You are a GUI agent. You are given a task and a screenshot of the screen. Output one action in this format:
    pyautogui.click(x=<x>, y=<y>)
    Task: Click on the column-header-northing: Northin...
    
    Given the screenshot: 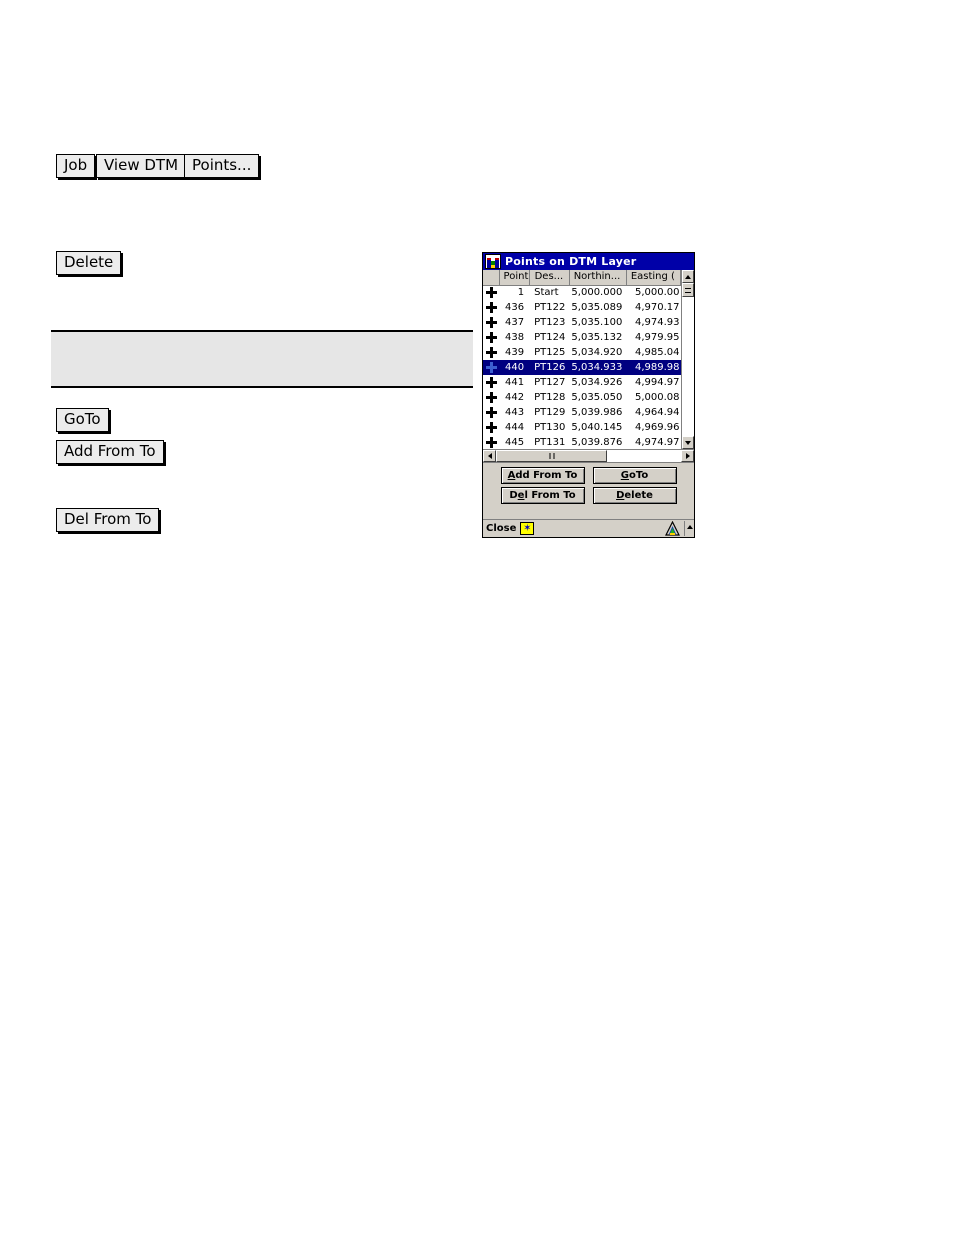 What is the action you would take?
    pyautogui.click(x=598, y=278)
    